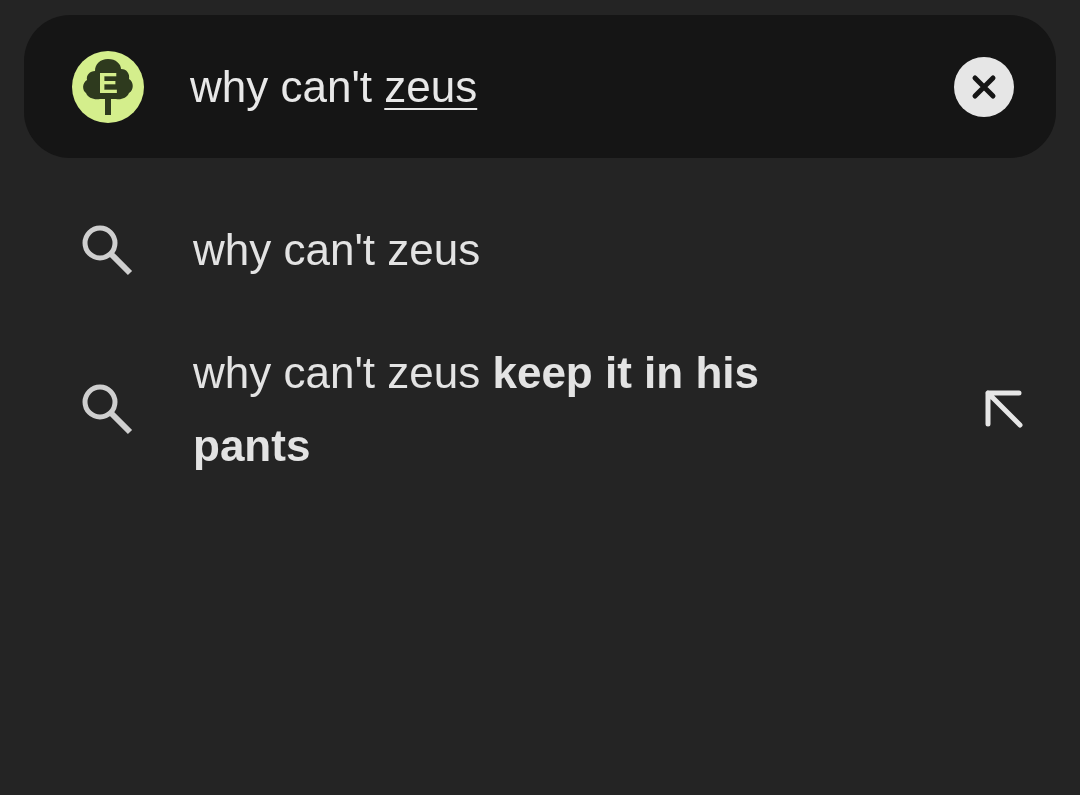 Image resolution: width=1080 pixels, height=795 pixels. What do you see at coordinates (108, 82) in the screenshot?
I see `logo-letter: E` at bounding box center [108, 82].